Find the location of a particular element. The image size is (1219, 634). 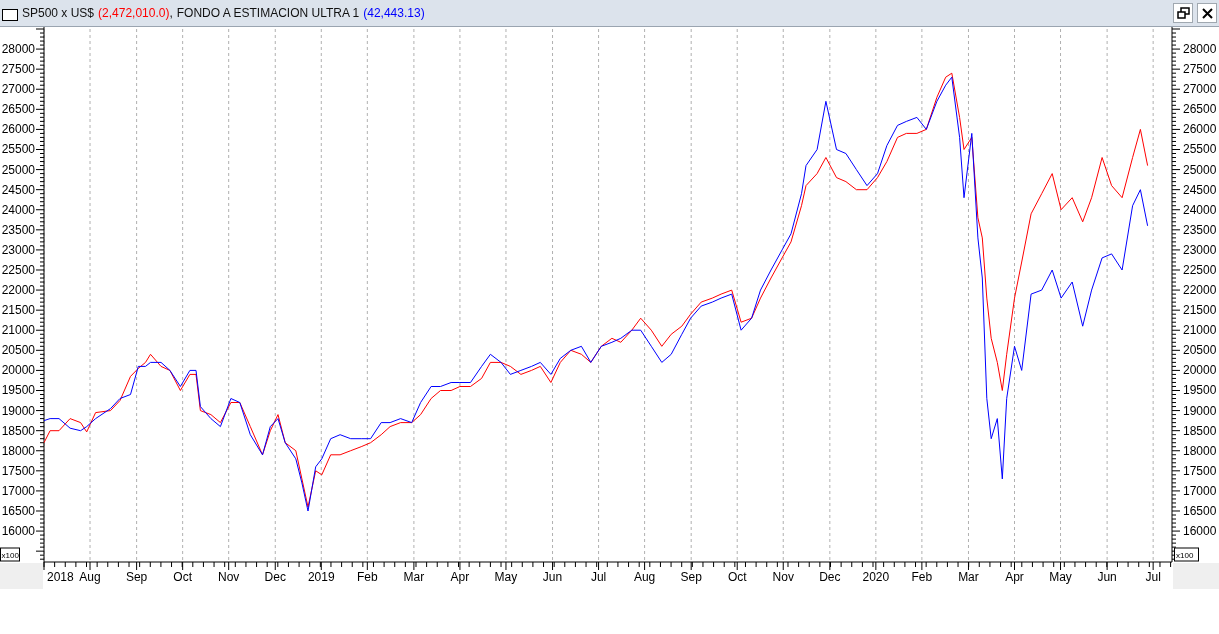

x-tick-label: 2020 is located at coordinates (876, 577).